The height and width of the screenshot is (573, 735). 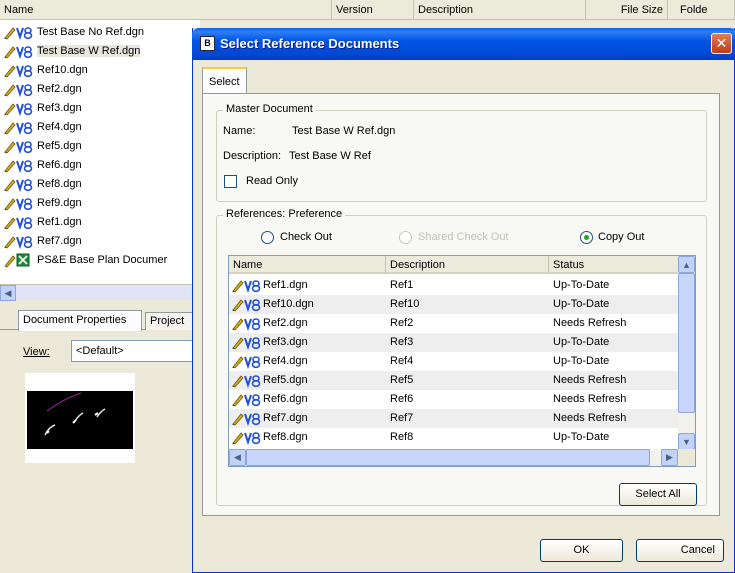 What do you see at coordinates (402, 342) in the screenshot?
I see `reference-description: Ref3` at bounding box center [402, 342].